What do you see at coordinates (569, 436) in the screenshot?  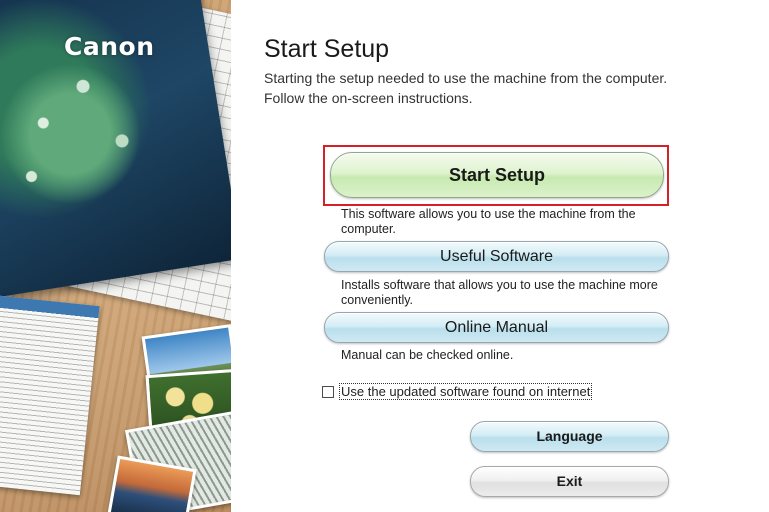 I see `language-button: Language` at bounding box center [569, 436].